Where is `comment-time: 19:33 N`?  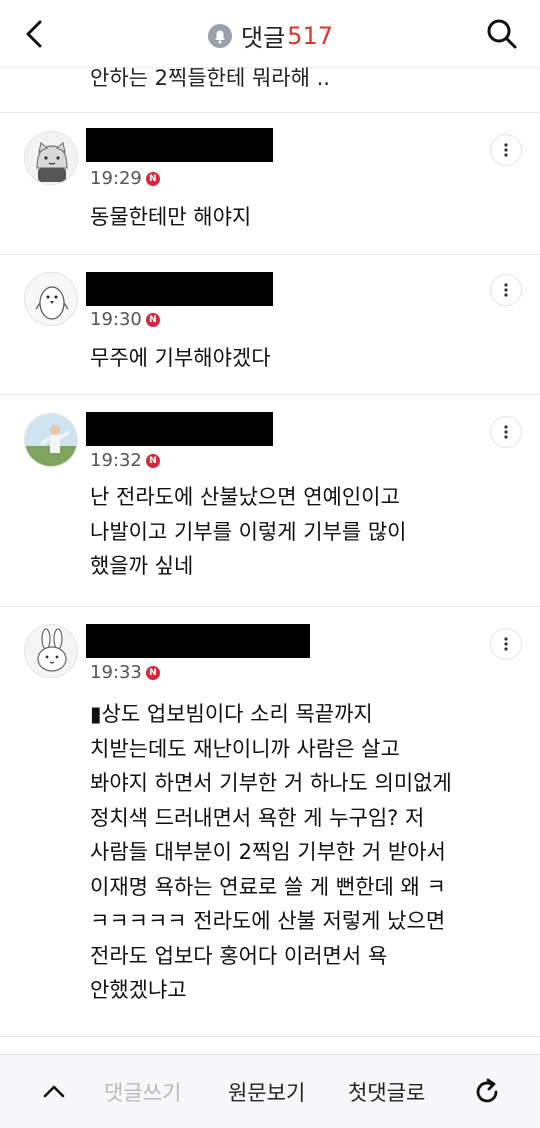
comment-time: 19:33 N is located at coordinates (125, 672).